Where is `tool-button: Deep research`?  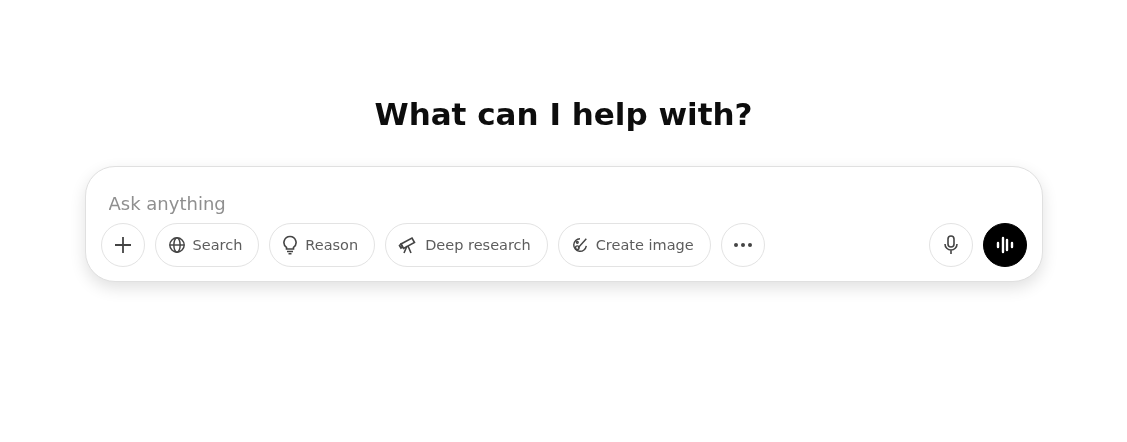
tool-button: Deep research is located at coordinates (466, 245).